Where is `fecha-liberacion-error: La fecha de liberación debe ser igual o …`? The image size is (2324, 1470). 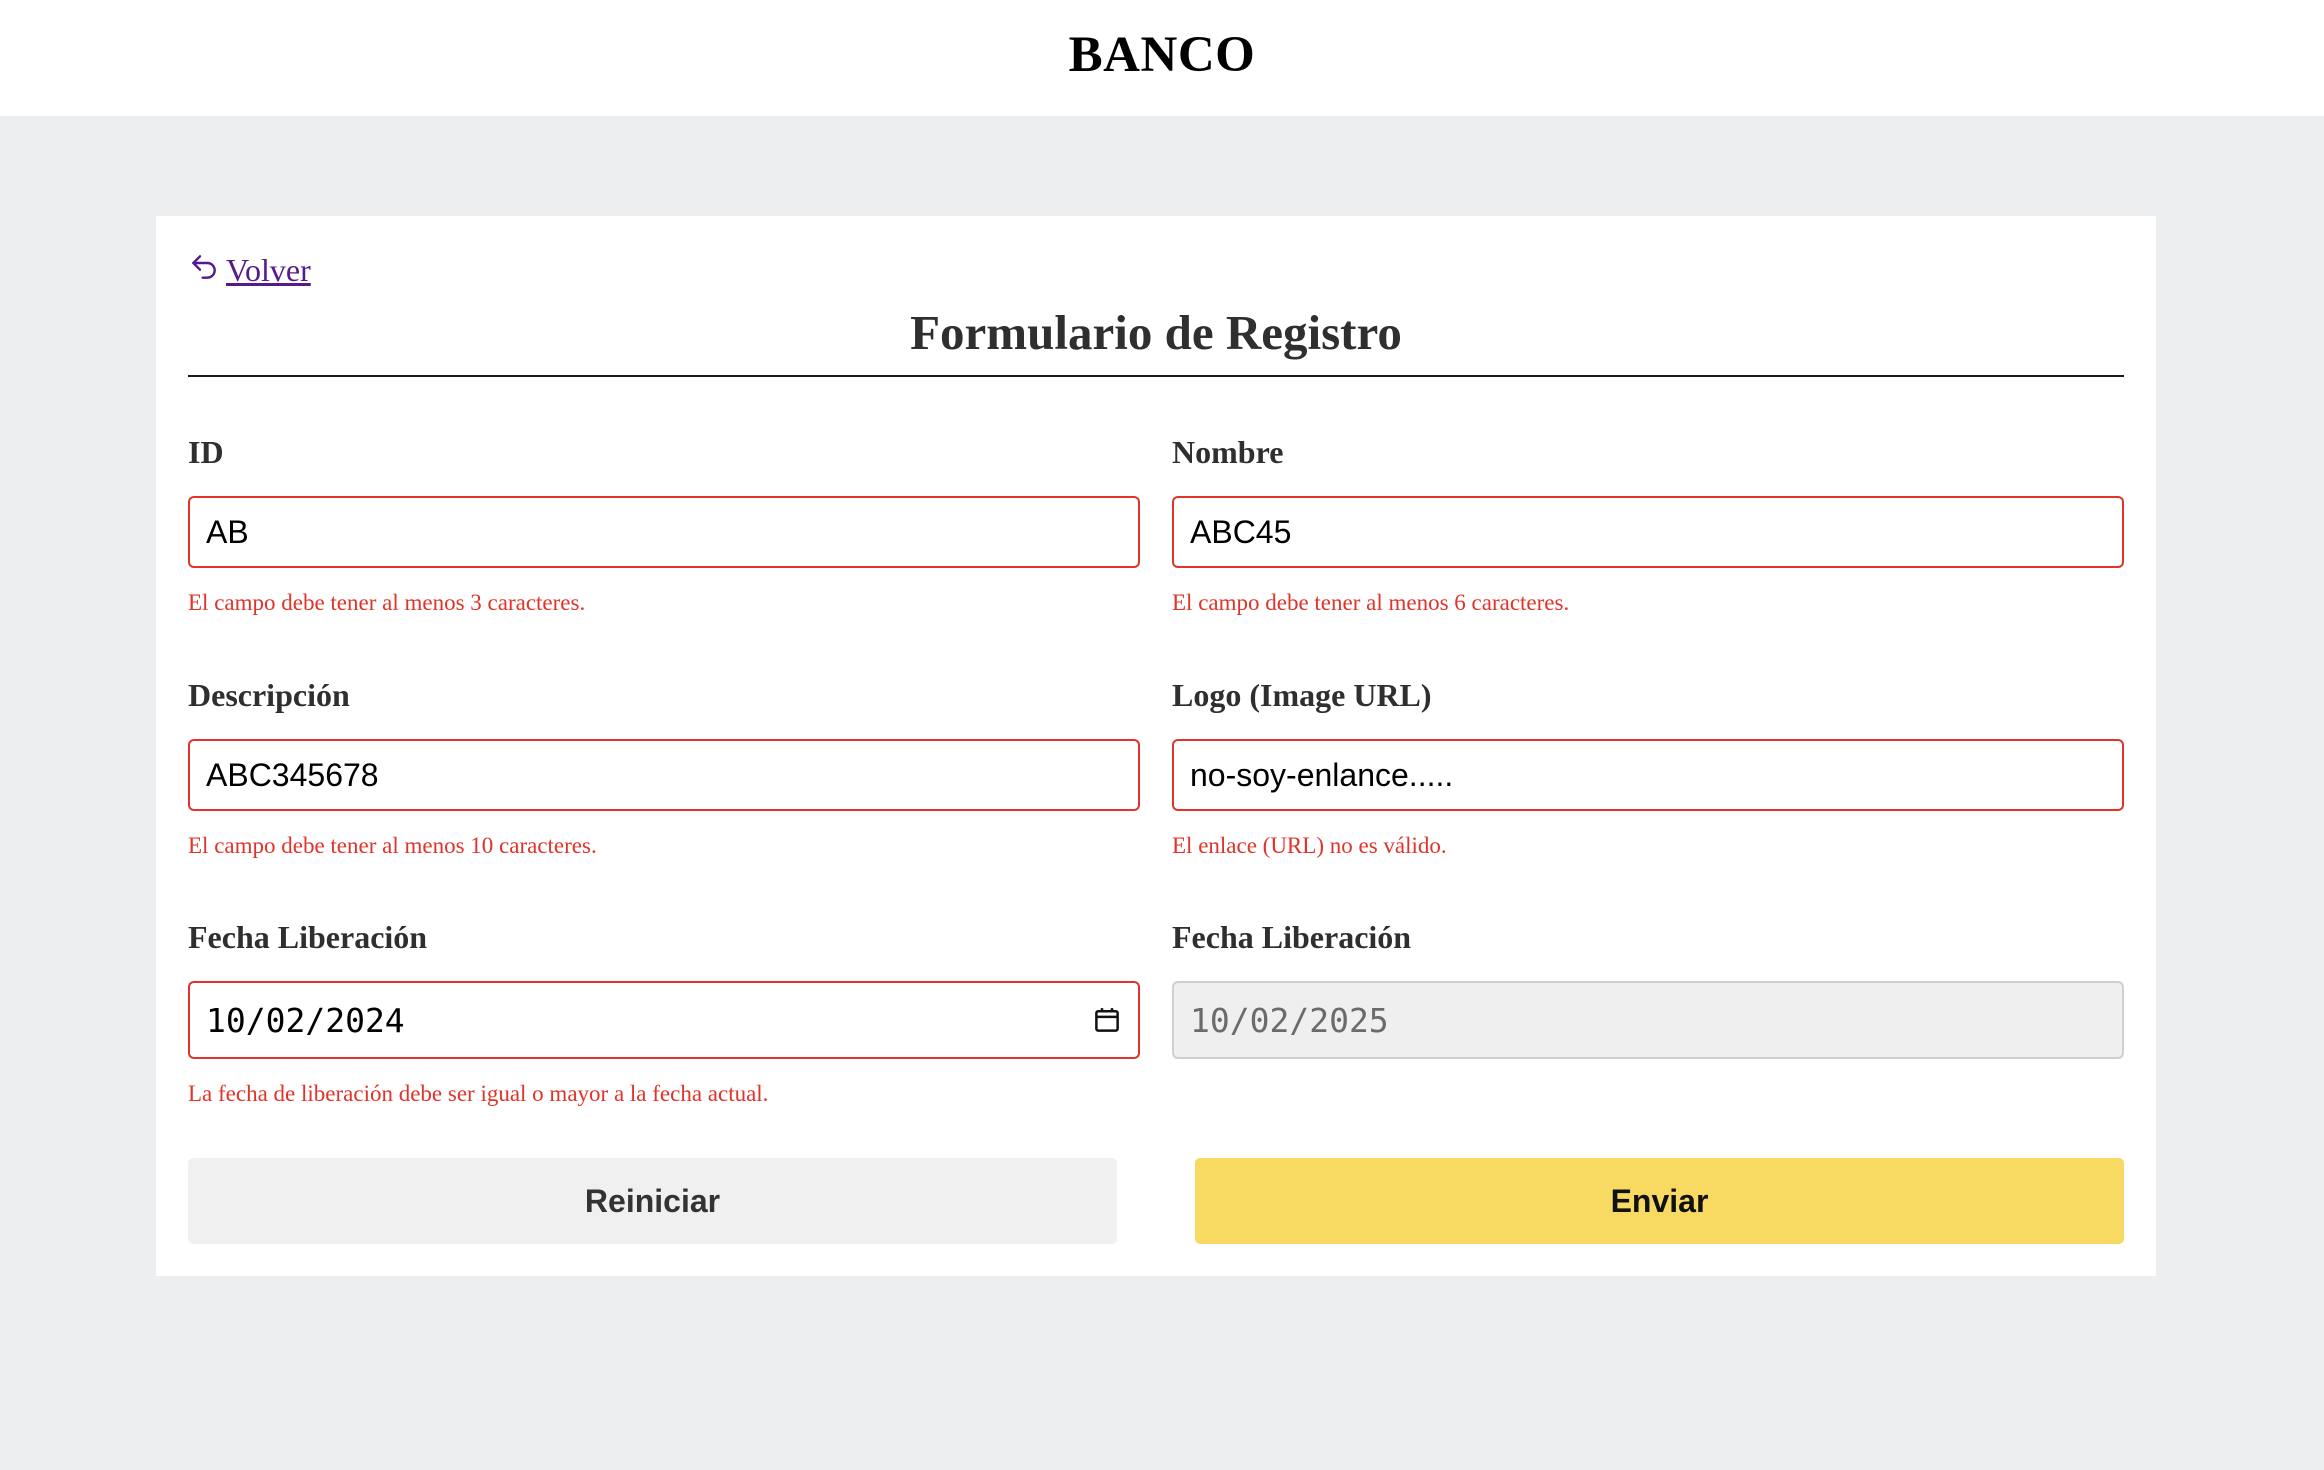 fecha-liberacion-error: La fecha de liberación debe ser igual o … is located at coordinates (478, 1093).